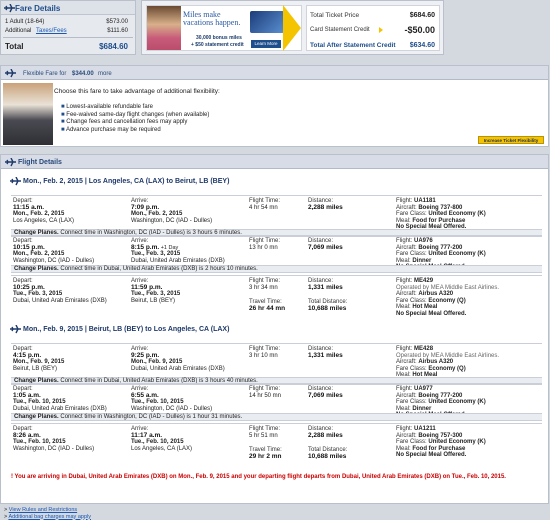 Image resolution: width=550 pixels, height=520 pixels. I want to click on after-credit-label: Total After Statement Credit, so click(353, 45).